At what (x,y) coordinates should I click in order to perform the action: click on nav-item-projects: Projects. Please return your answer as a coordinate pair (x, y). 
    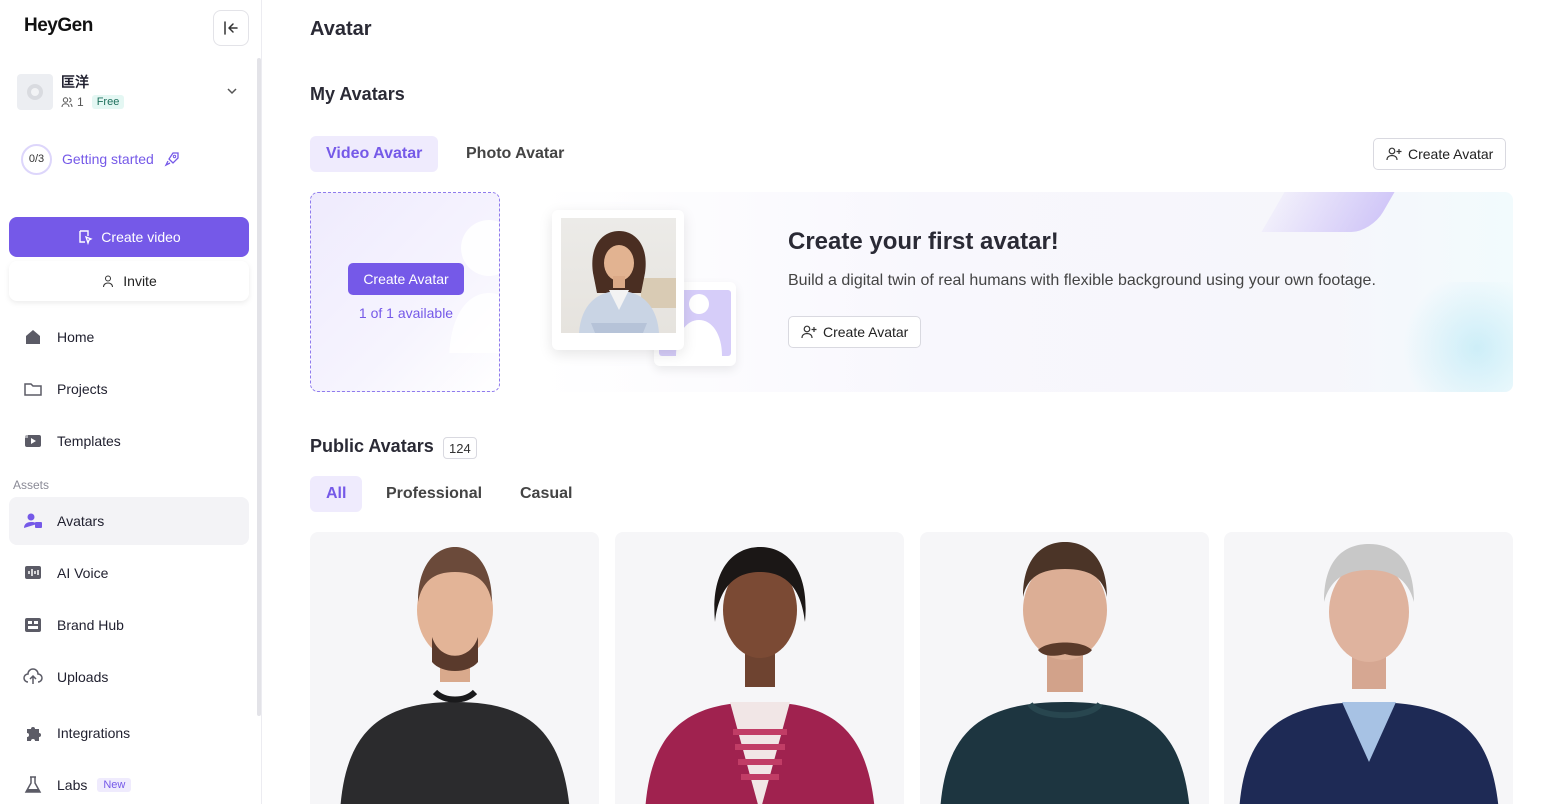
    Looking at the image, I should click on (129, 389).